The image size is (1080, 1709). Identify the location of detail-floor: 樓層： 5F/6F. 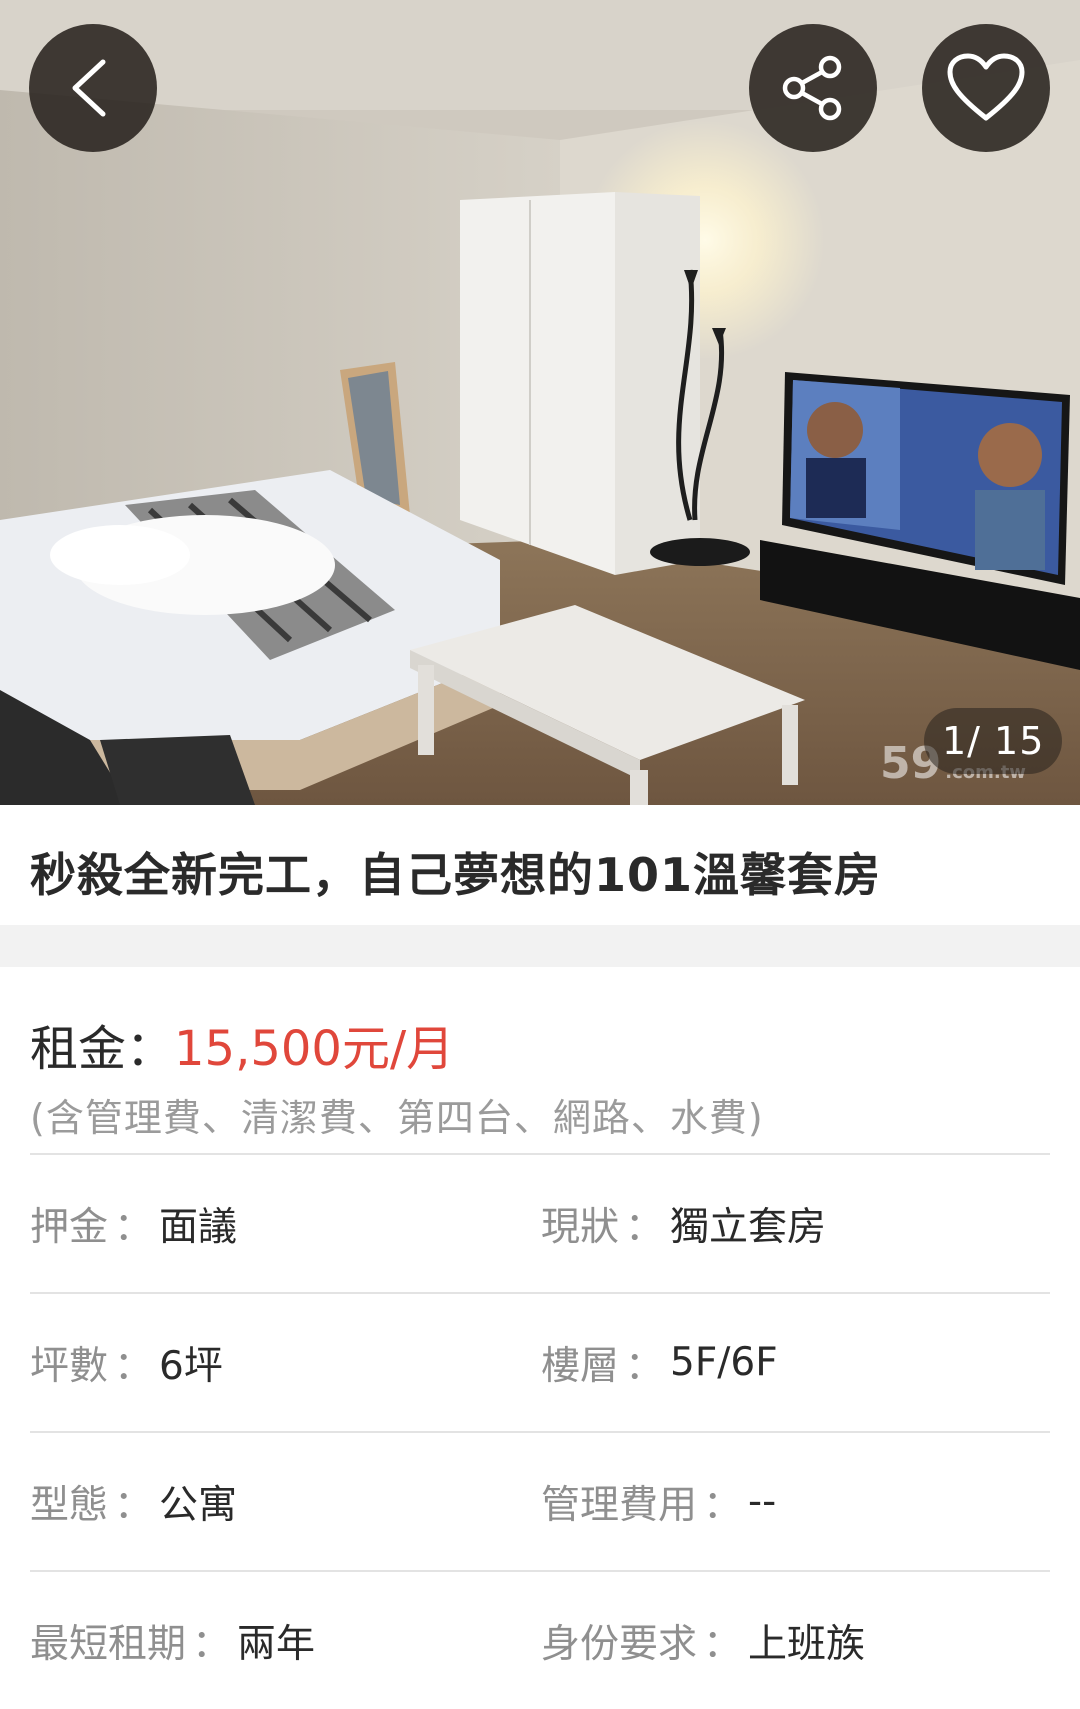
(659, 1362).